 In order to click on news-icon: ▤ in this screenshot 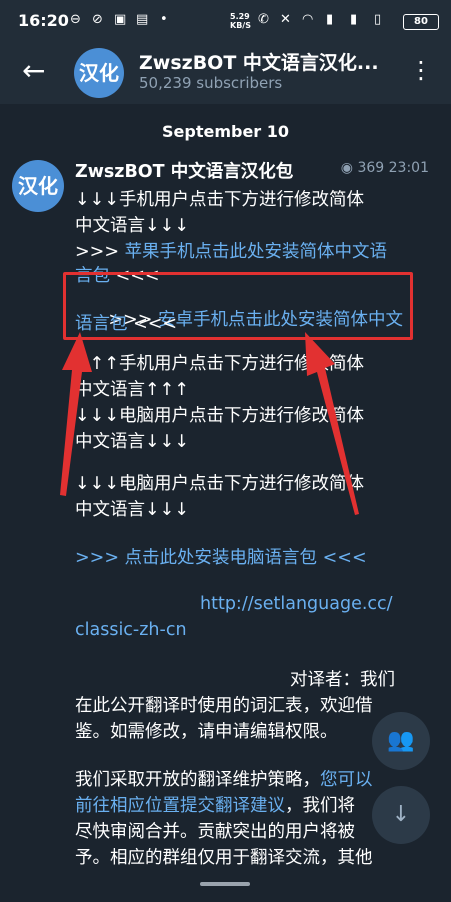, I will do `click(142, 19)`.